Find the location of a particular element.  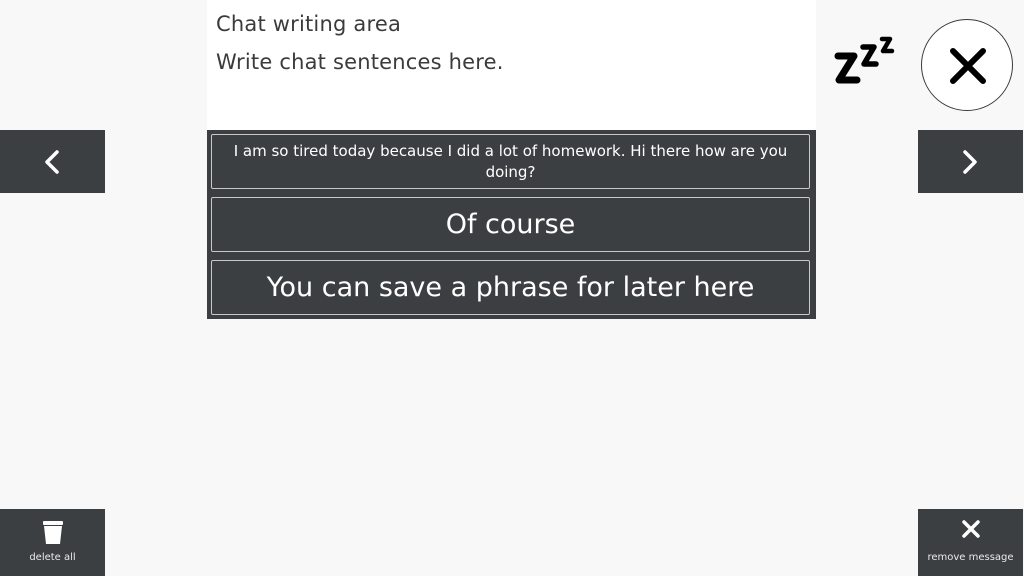

phrase-item: You can save a phrase for later here is located at coordinates (510, 287).